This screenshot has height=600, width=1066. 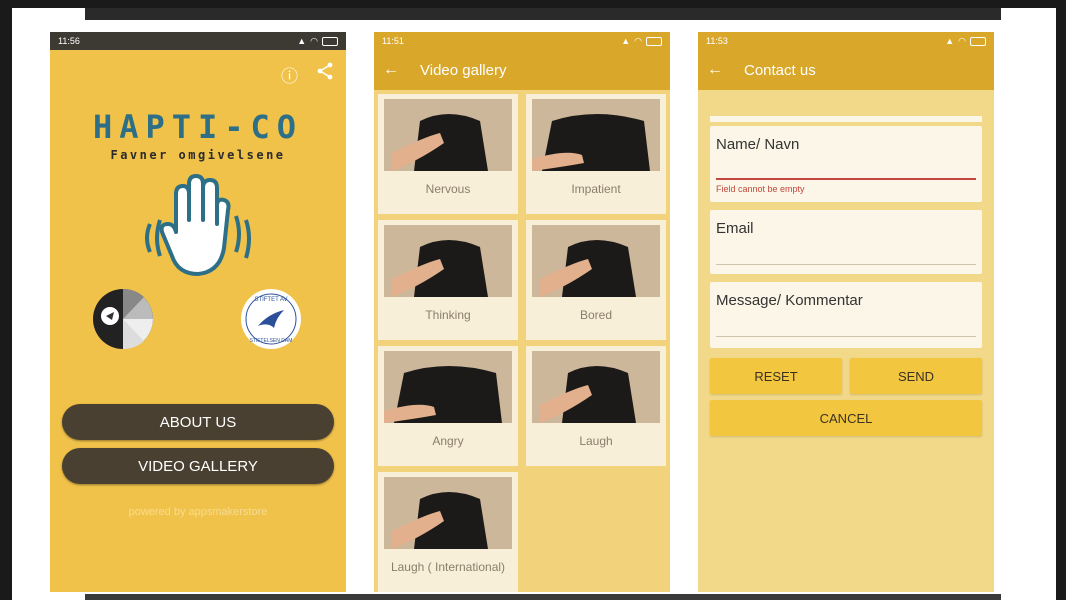 I want to click on video-tile: Laugh, so click(x=596, y=406).